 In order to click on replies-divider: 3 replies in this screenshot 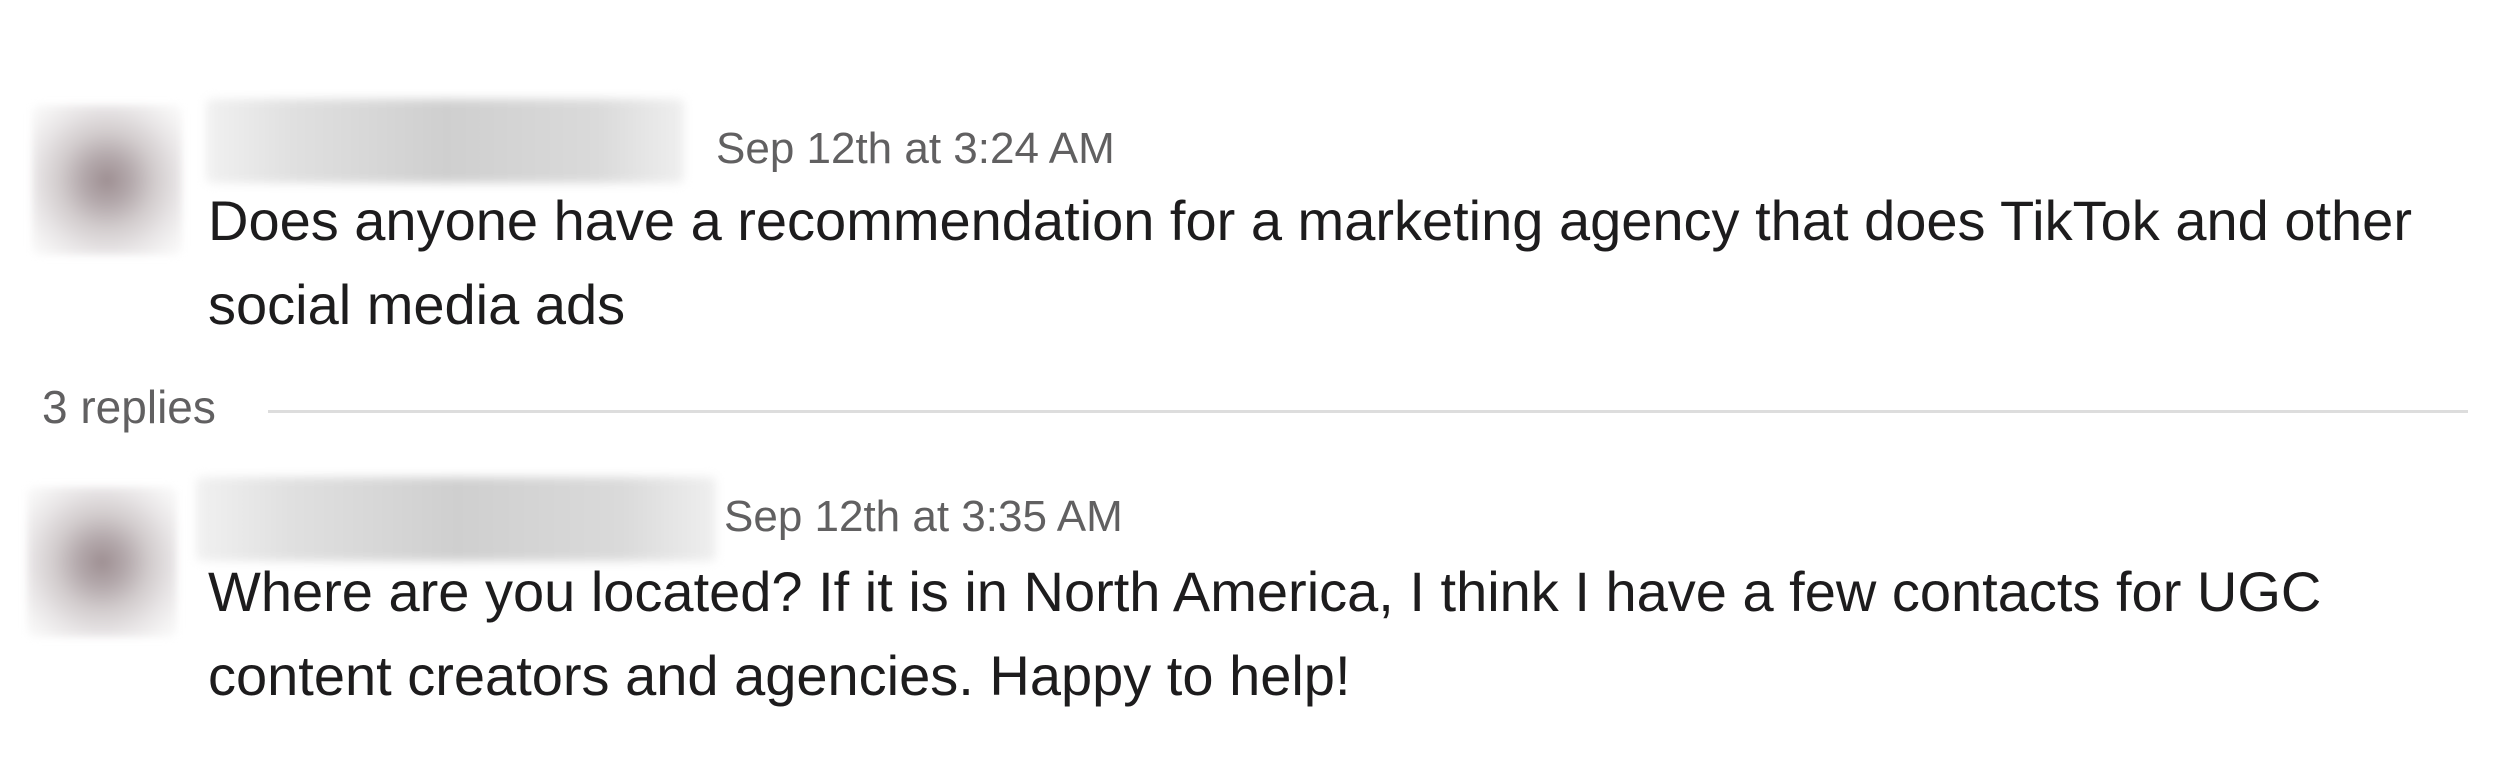, I will do `click(1250, 410)`.